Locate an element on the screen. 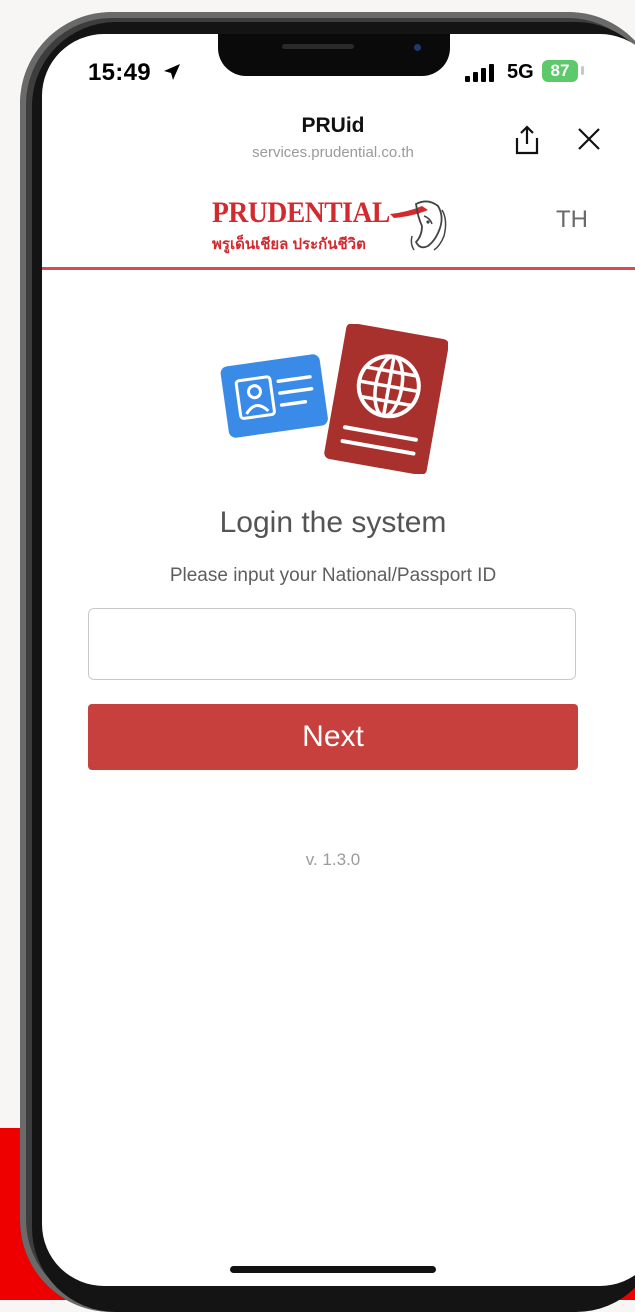 The image size is (635, 1312). close-button is located at coordinates (589, 139).